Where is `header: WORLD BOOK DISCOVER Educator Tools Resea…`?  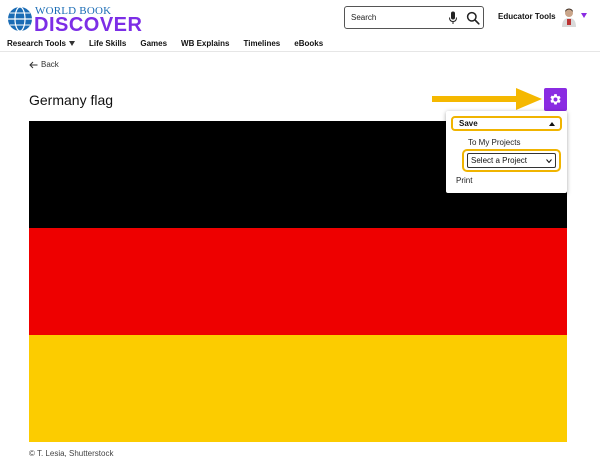
header: WORLD BOOK DISCOVER Educator Tools Resea… is located at coordinates (300, 26).